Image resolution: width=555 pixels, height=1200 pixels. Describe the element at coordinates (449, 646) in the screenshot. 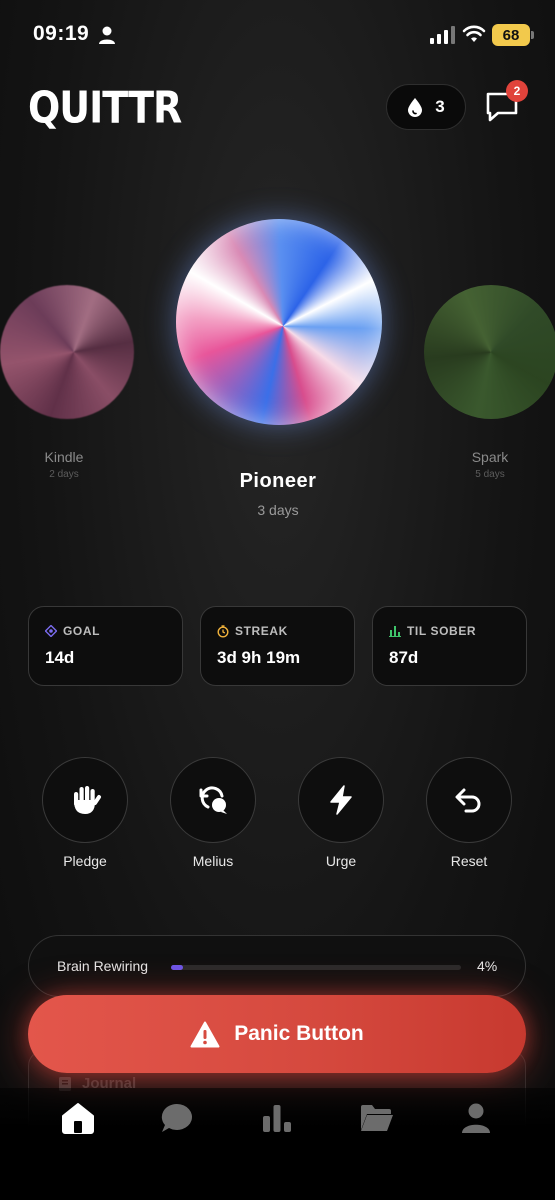

I see `stat-card-til-sober: TIL SOBER 87d` at that location.